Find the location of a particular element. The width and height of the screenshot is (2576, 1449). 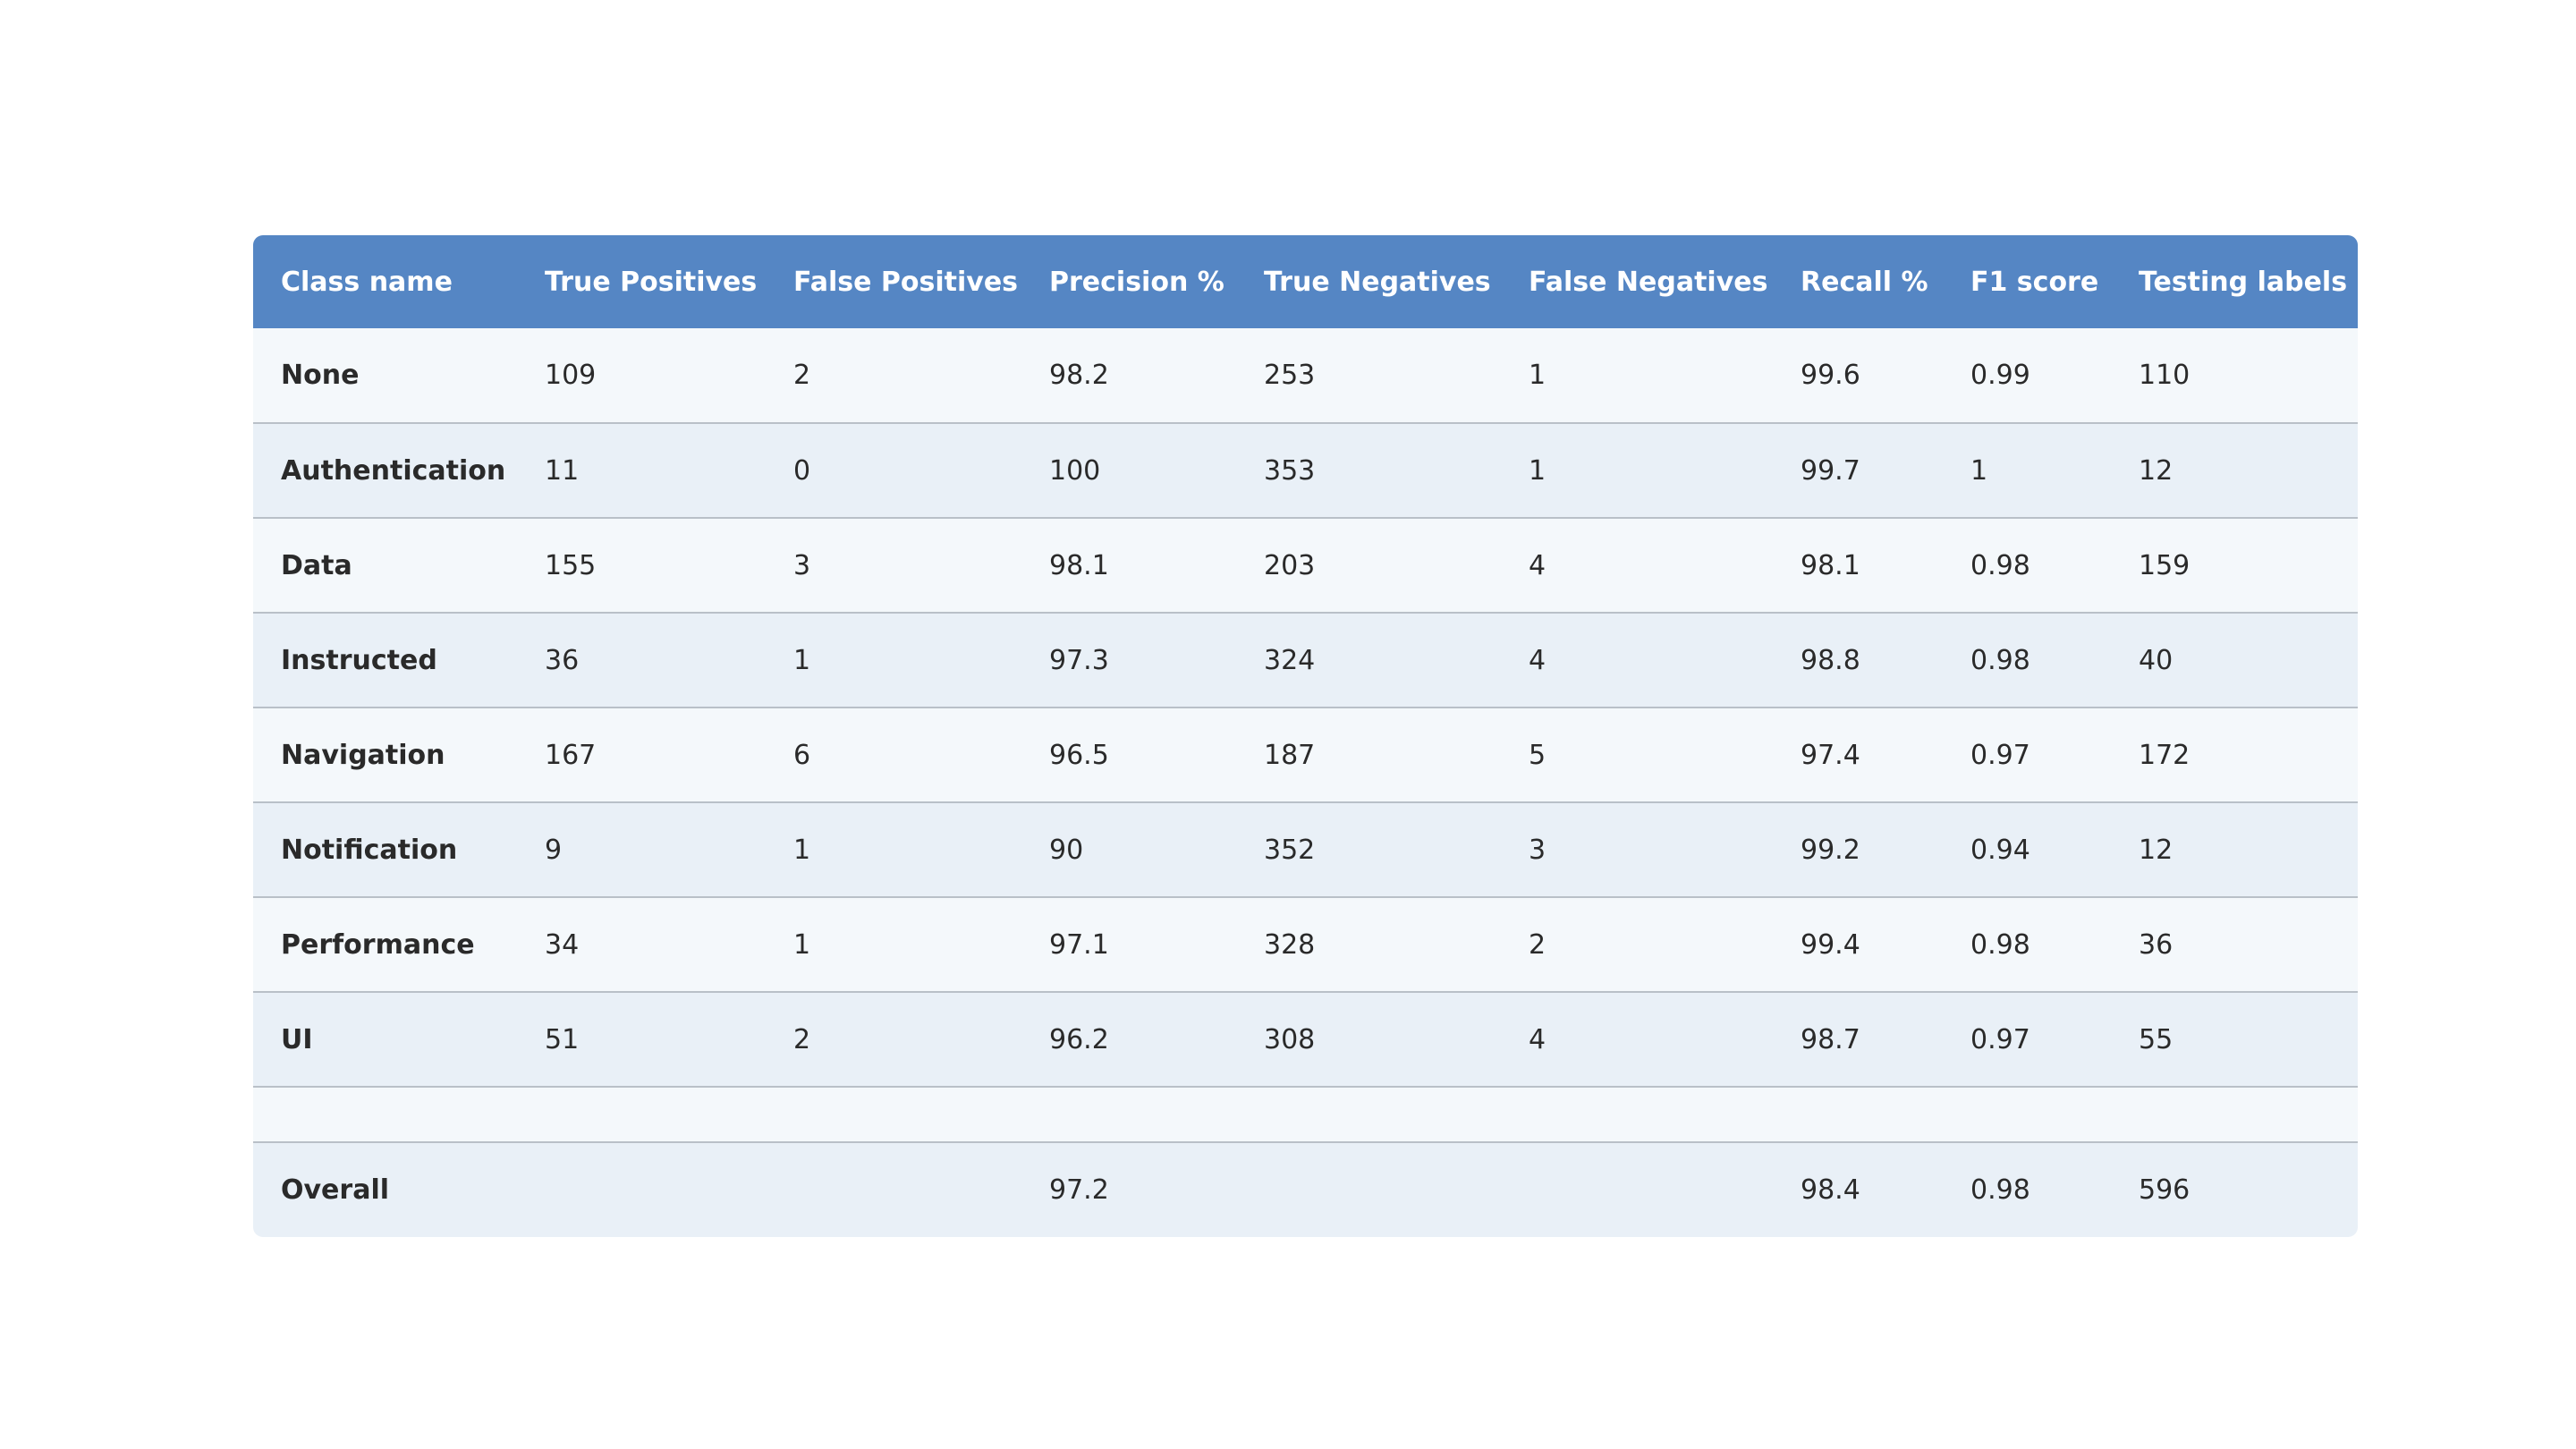

cell-recall is located at coordinates (1858, 1114).